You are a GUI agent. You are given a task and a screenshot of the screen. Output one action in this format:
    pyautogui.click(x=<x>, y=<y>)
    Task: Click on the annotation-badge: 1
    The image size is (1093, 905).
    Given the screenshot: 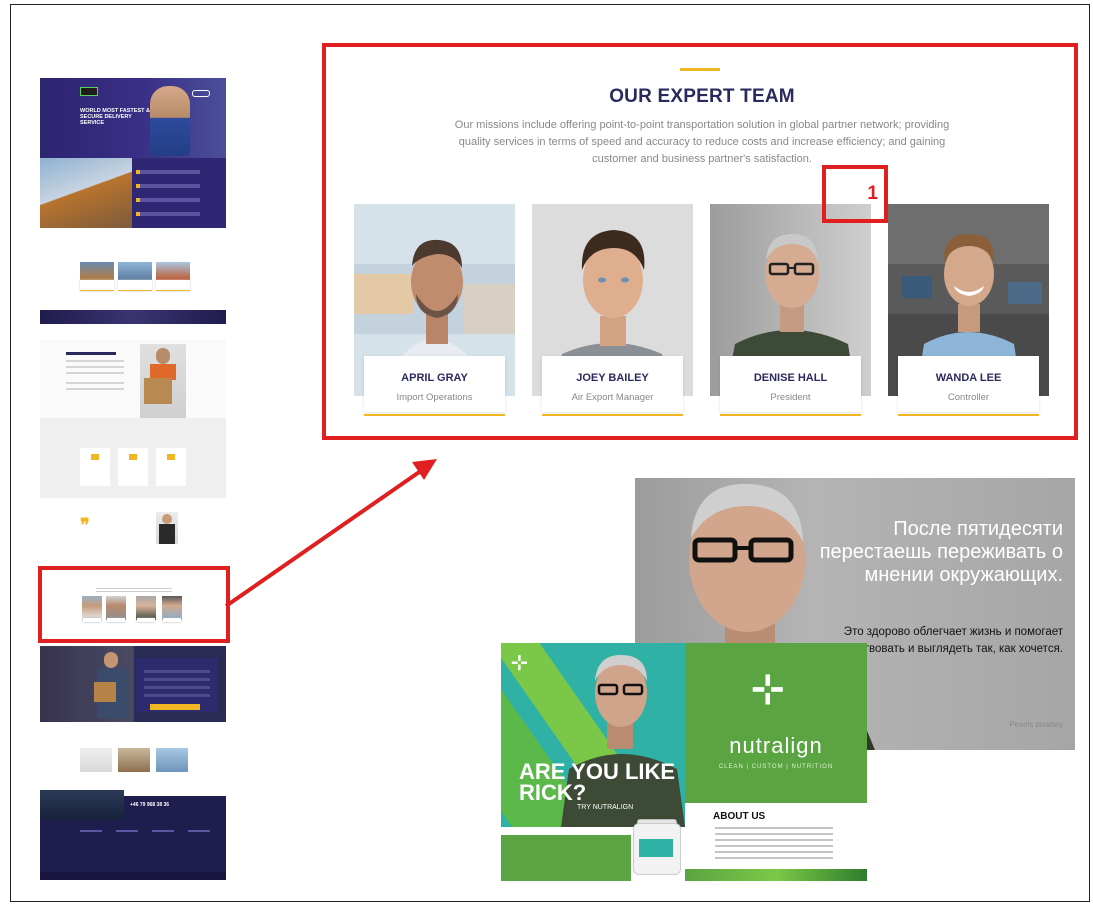 What is the action you would take?
    pyautogui.click(x=855, y=194)
    